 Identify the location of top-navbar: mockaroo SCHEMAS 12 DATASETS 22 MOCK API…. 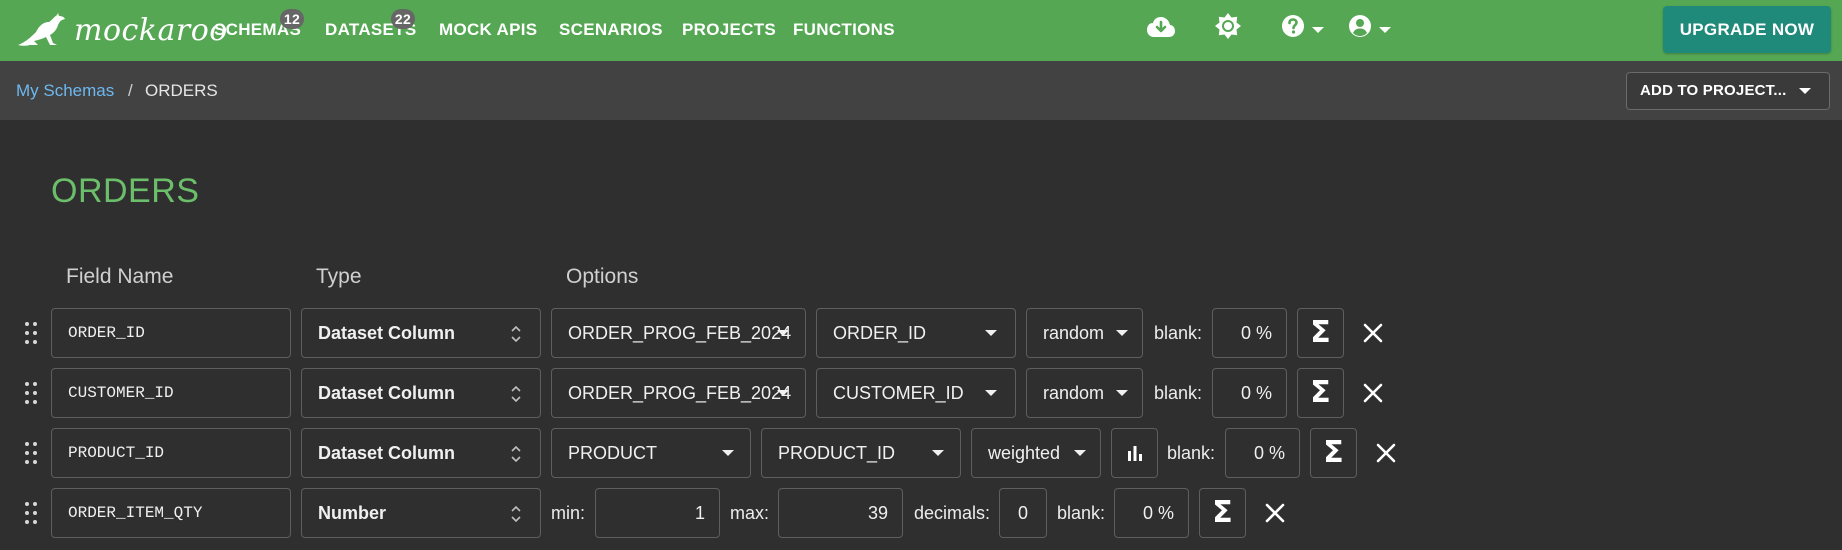
(921, 30).